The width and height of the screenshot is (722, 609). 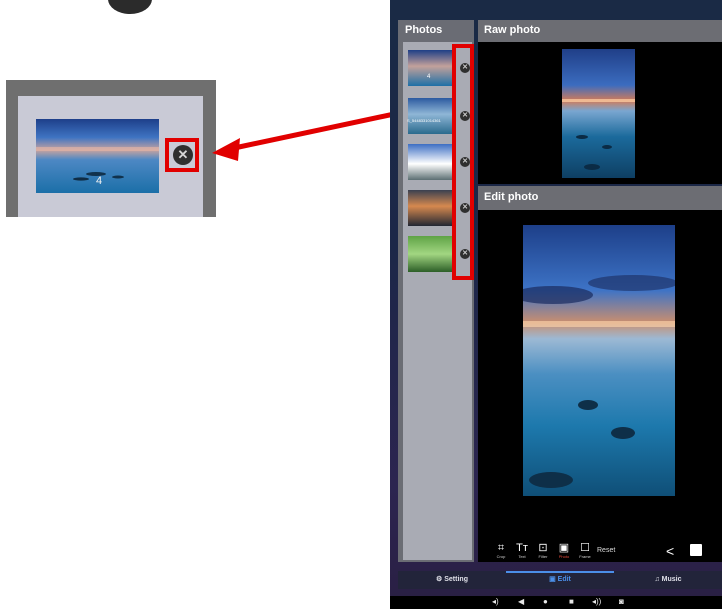 What do you see at coordinates (598, 134) in the screenshot?
I see `raw-photo-scene` at bounding box center [598, 134].